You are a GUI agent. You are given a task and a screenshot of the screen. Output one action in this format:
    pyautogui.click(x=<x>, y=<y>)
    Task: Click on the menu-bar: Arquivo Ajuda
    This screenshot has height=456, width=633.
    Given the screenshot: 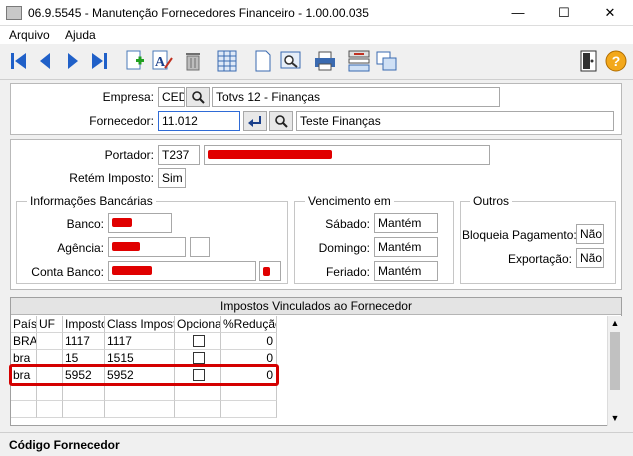 What is the action you would take?
    pyautogui.click(x=316, y=35)
    